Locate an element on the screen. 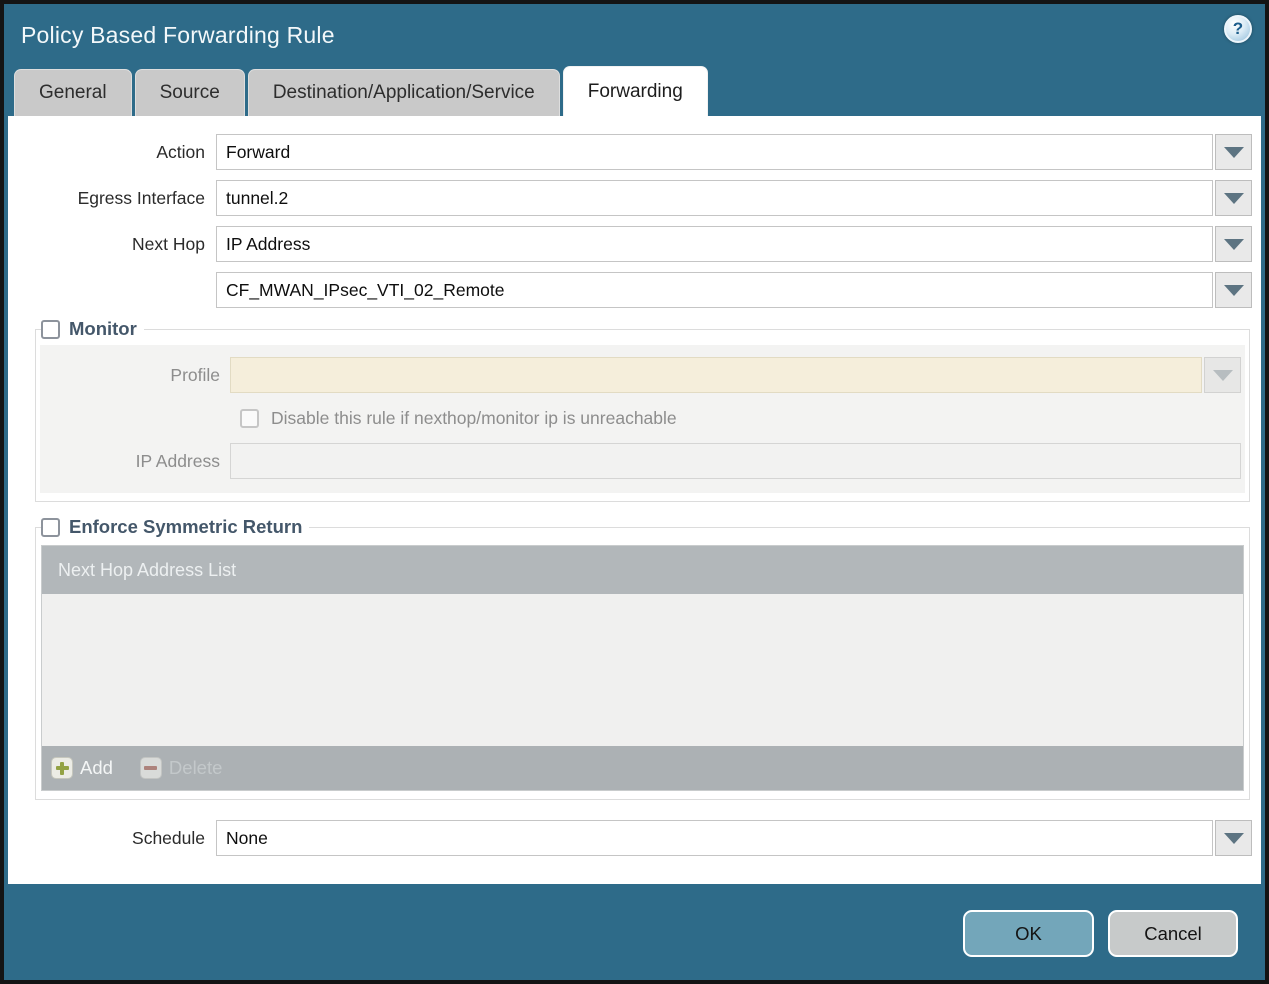  egress-interface-label: Egress Interface is located at coordinates (141, 197).